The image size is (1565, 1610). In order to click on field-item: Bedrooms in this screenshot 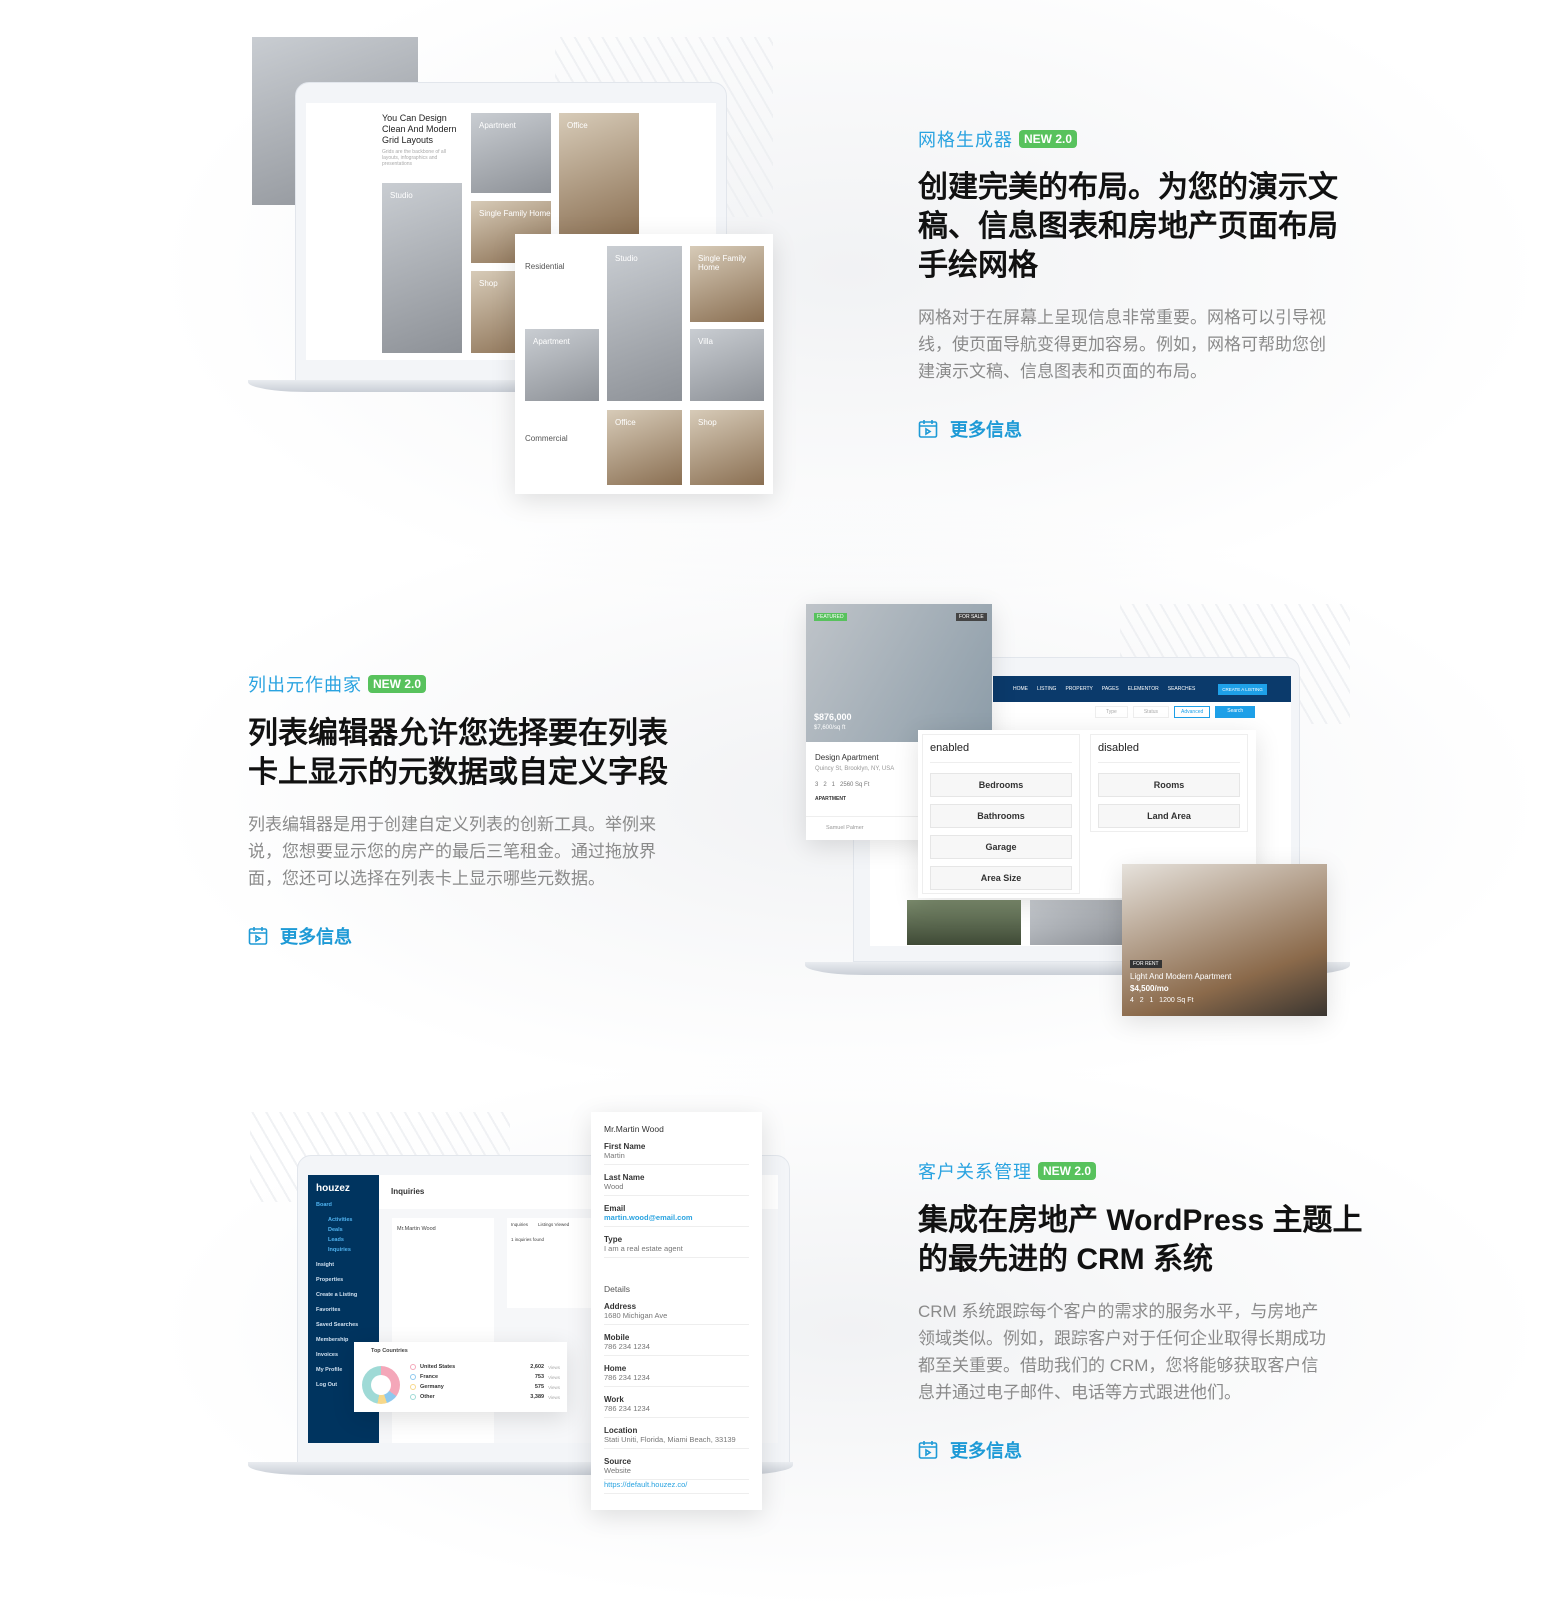, I will do `click(1001, 785)`.